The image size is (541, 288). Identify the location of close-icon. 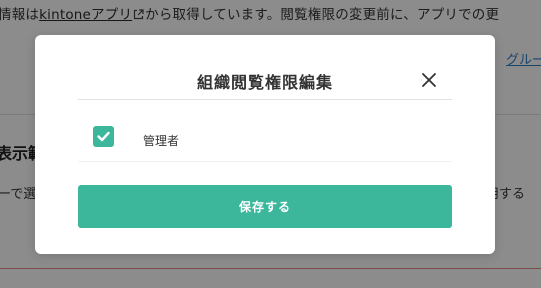
(429, 80).